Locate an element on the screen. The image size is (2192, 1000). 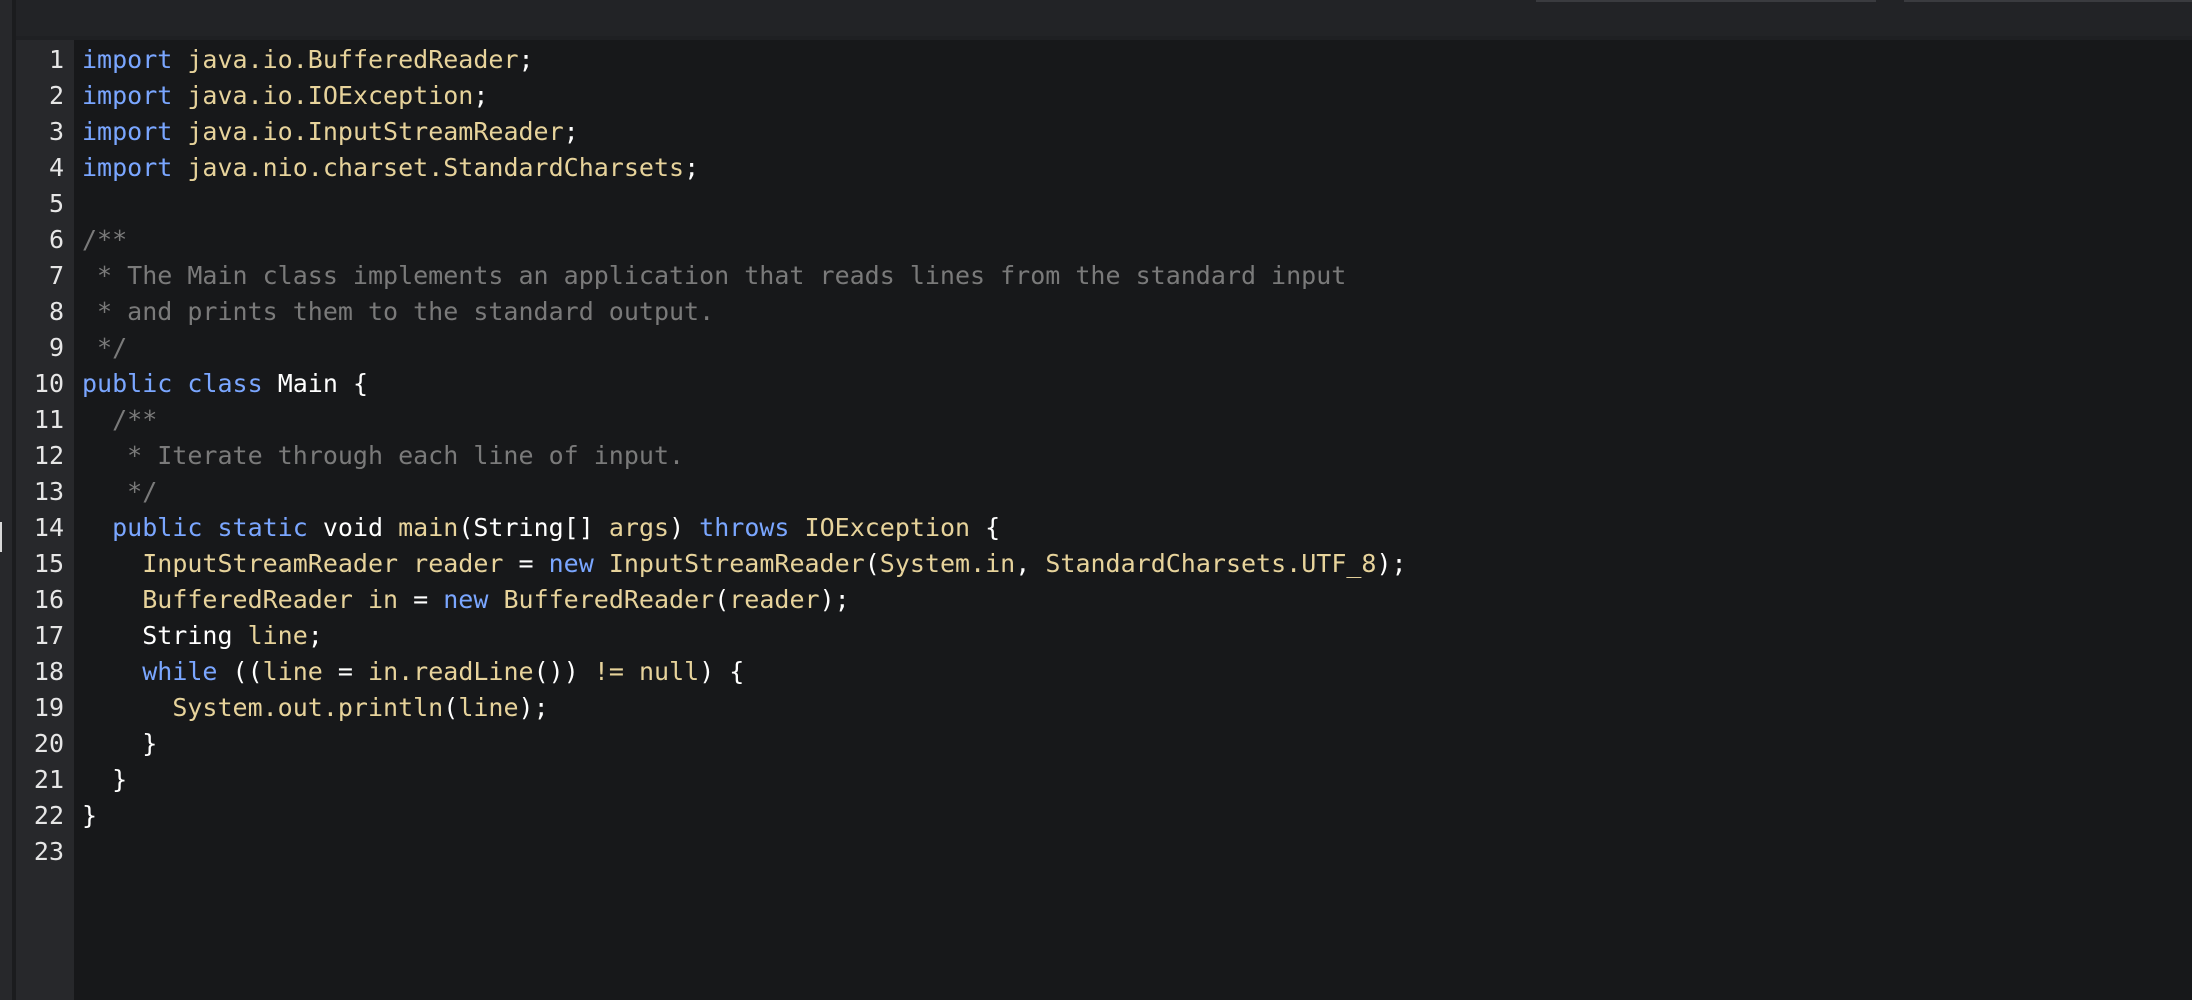
line-number: 2 is located at coordinates (56, 95).